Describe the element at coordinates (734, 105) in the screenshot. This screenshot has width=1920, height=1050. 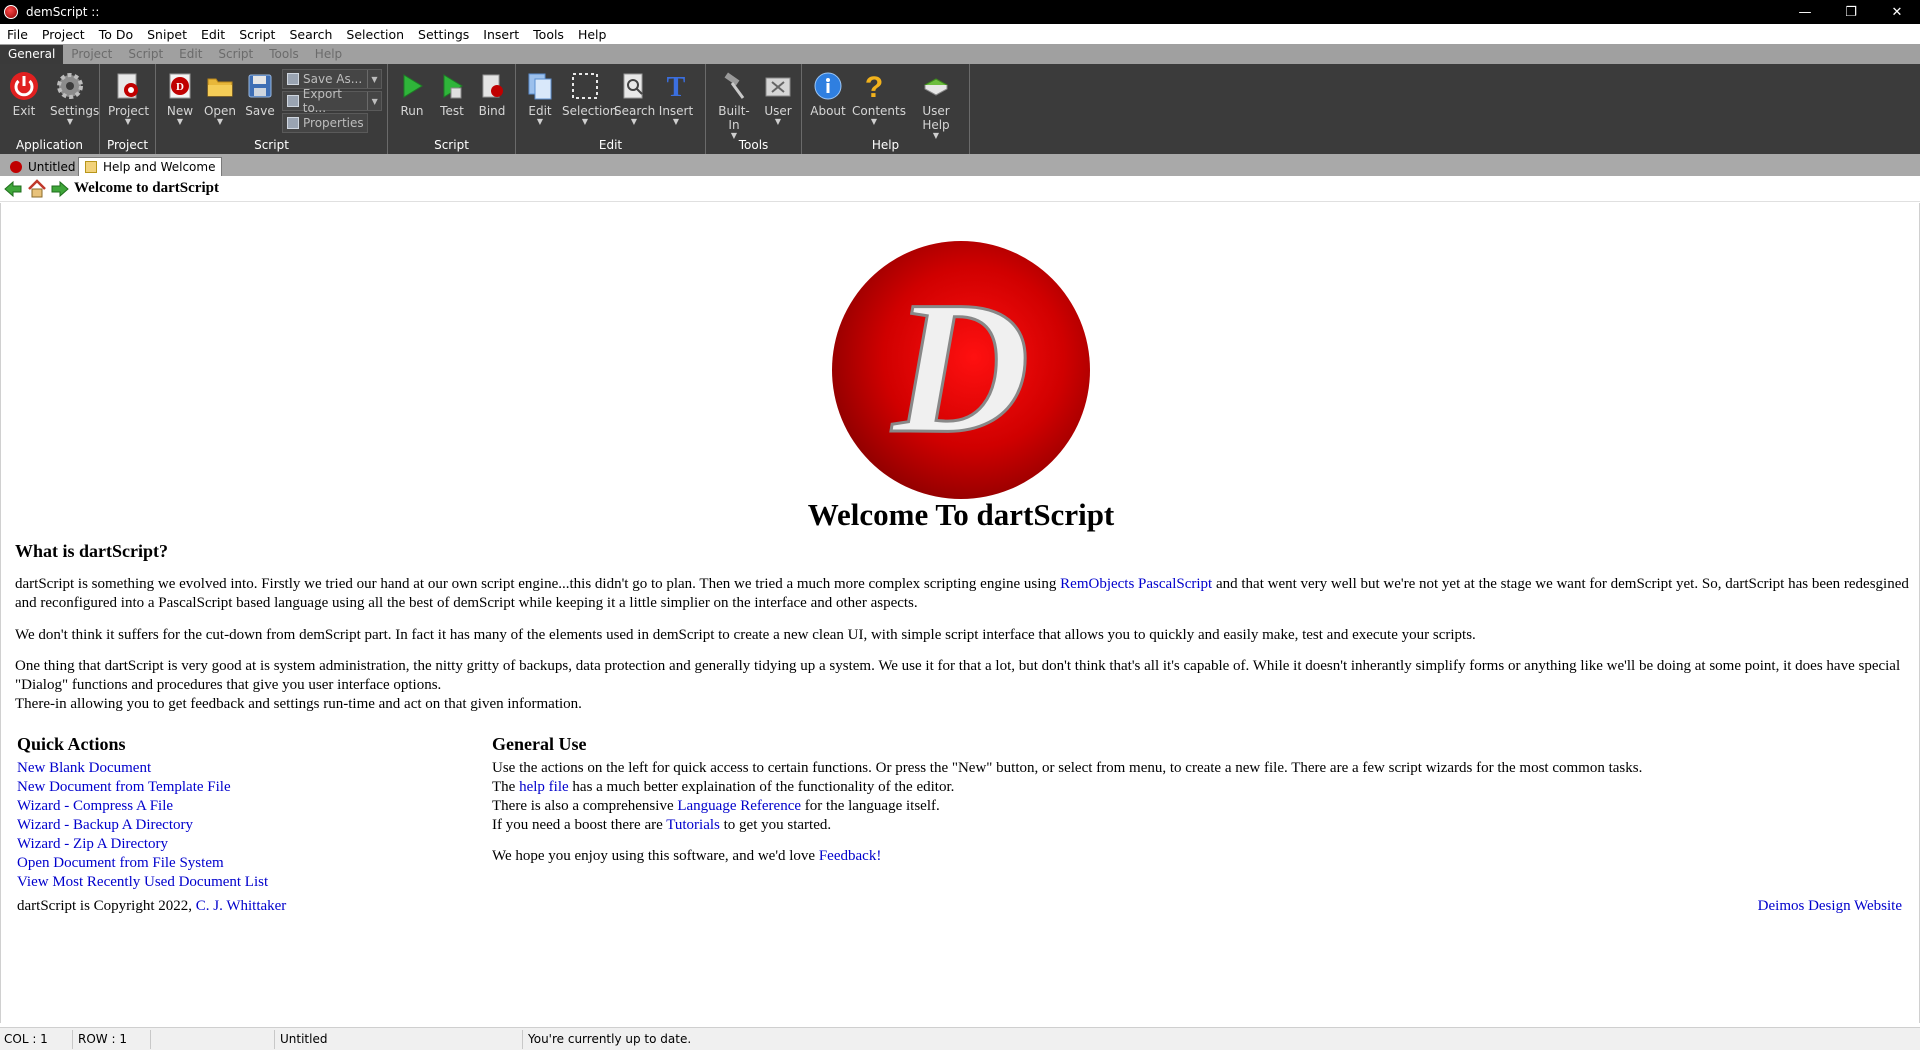
I see `builtin-button: Built-In ▼` at that location.